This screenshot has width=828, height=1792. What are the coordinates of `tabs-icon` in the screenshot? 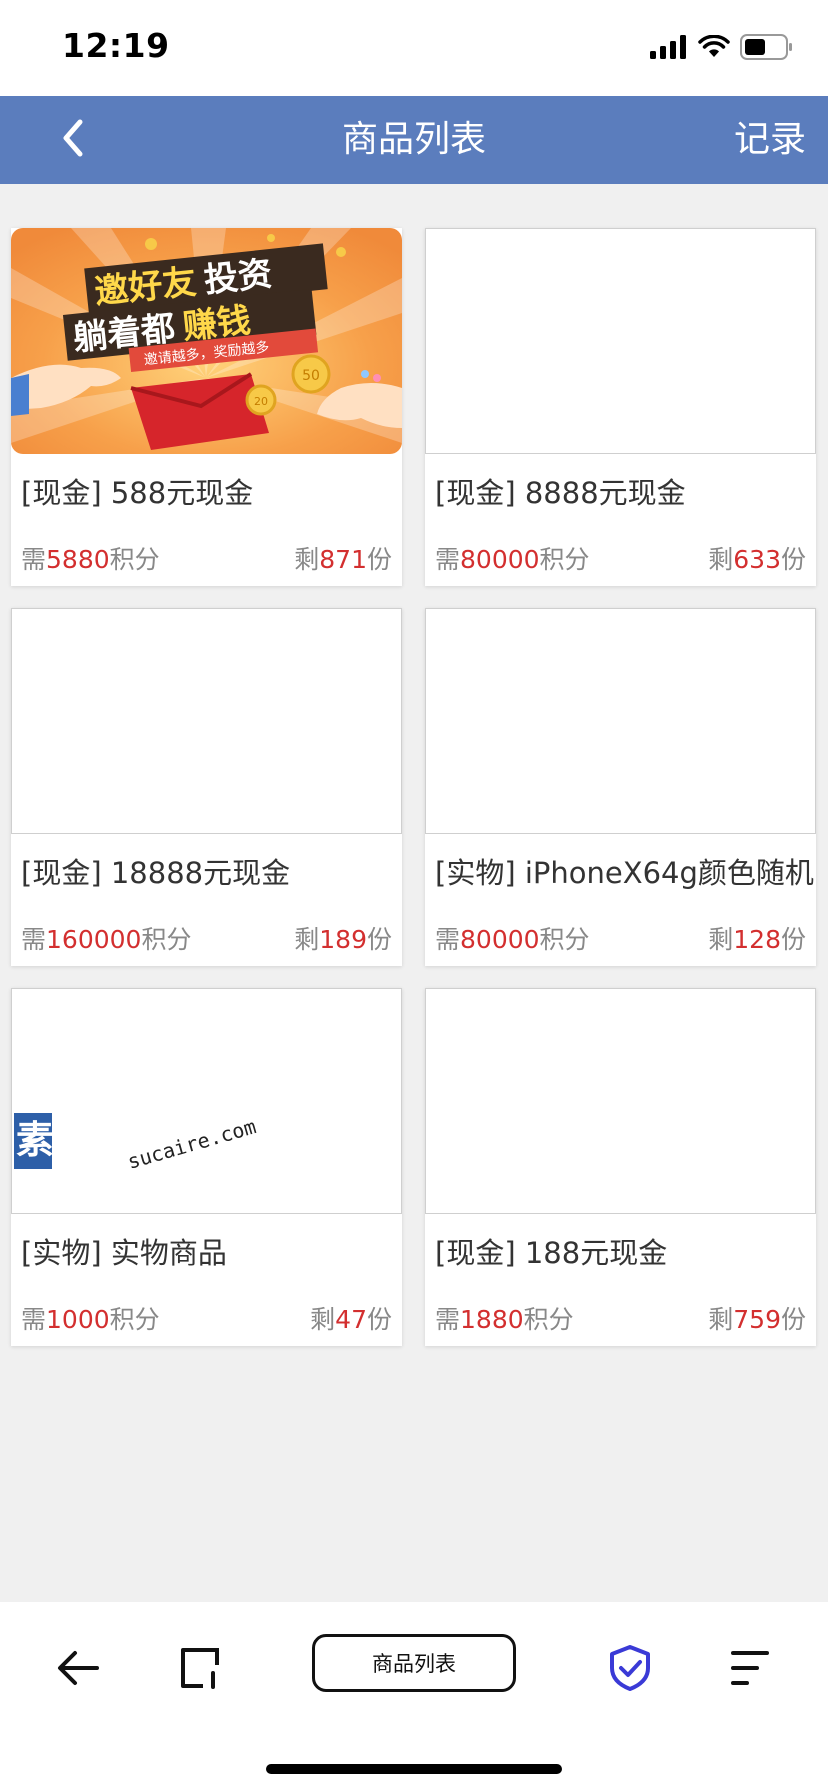 It's located at (200, 1670).